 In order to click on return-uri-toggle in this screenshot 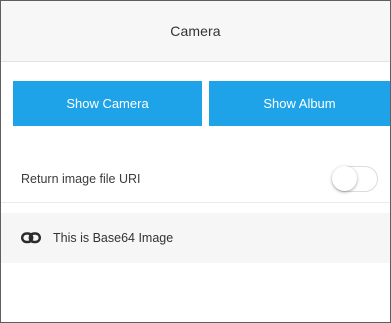, I will do `click(355, 179)`.